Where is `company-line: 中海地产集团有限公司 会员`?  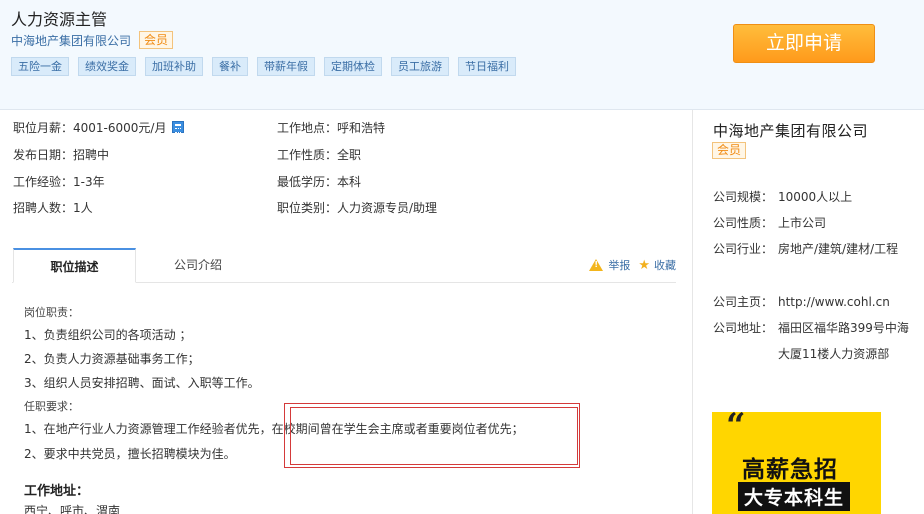 company-line: 中海地产集团有限公司 会员 is located at coordinates (92, 40).